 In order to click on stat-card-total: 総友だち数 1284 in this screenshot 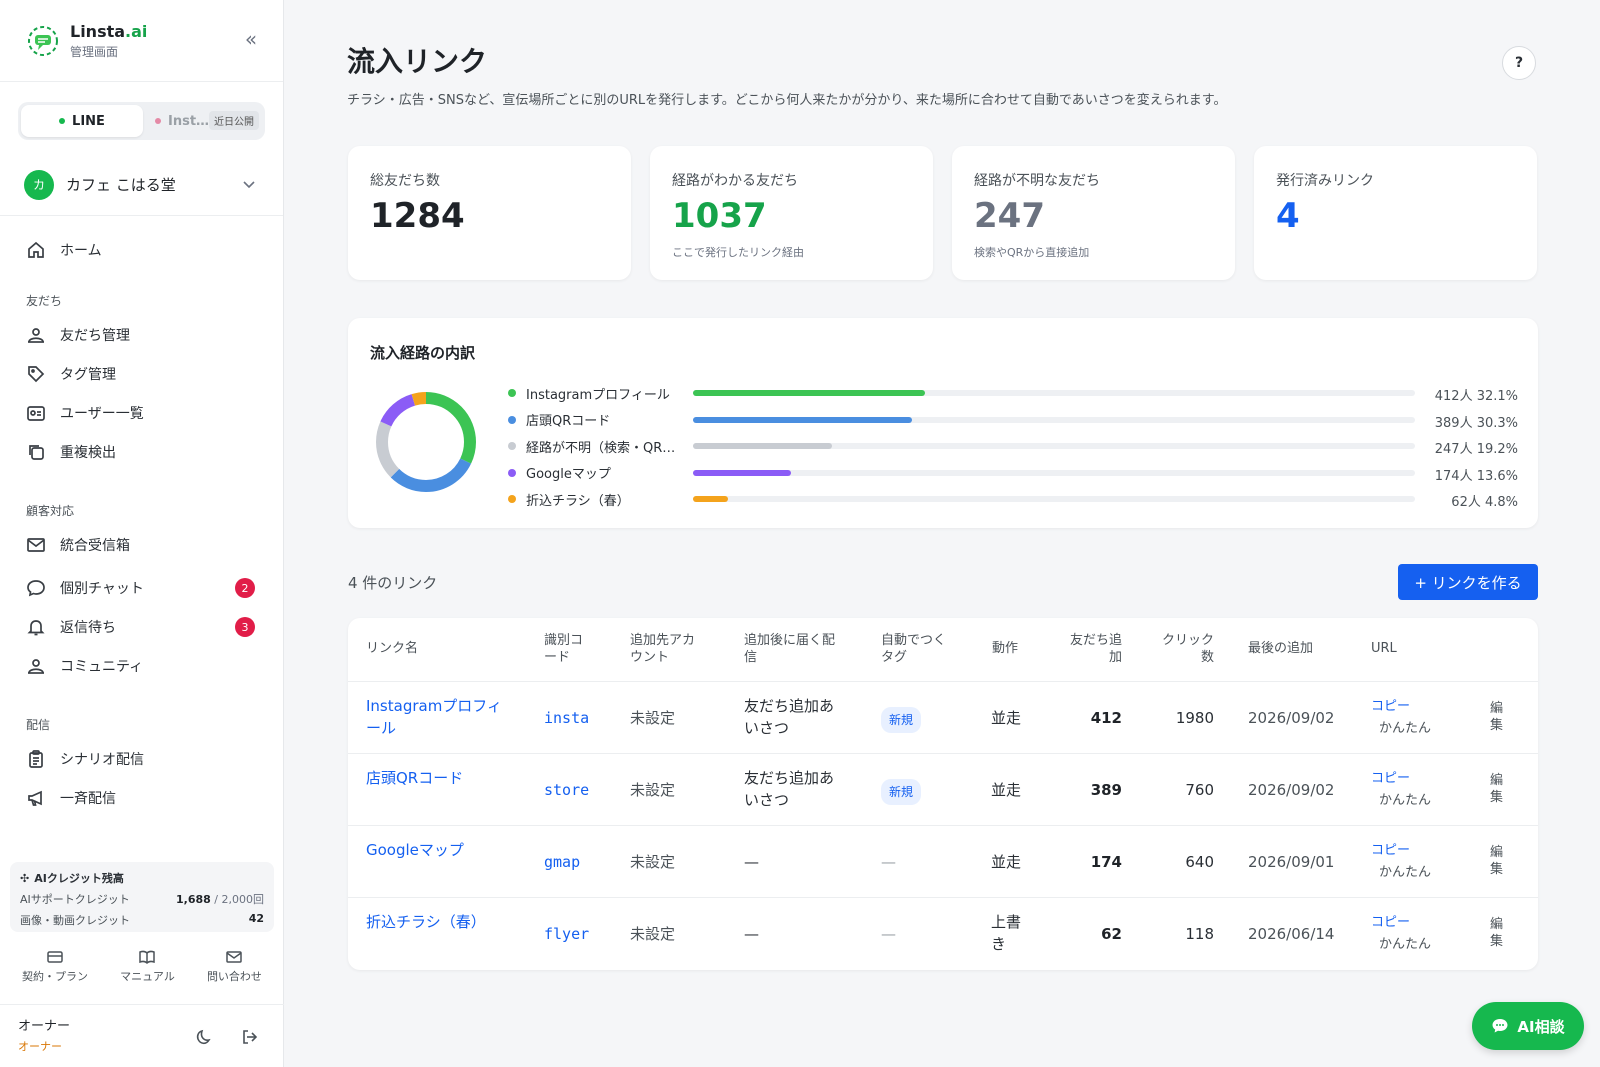, I will do `click(489, 213)`.